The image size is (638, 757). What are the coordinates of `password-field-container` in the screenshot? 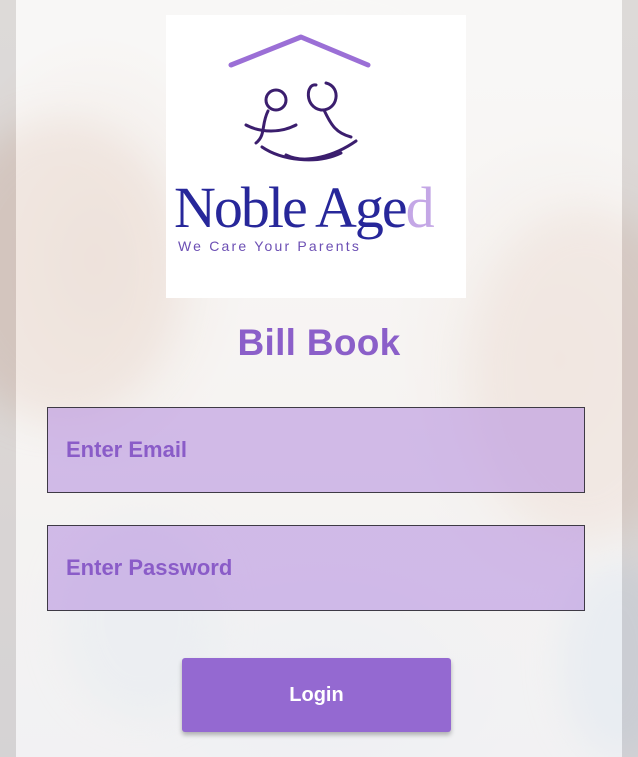 It's located at (316, 568).